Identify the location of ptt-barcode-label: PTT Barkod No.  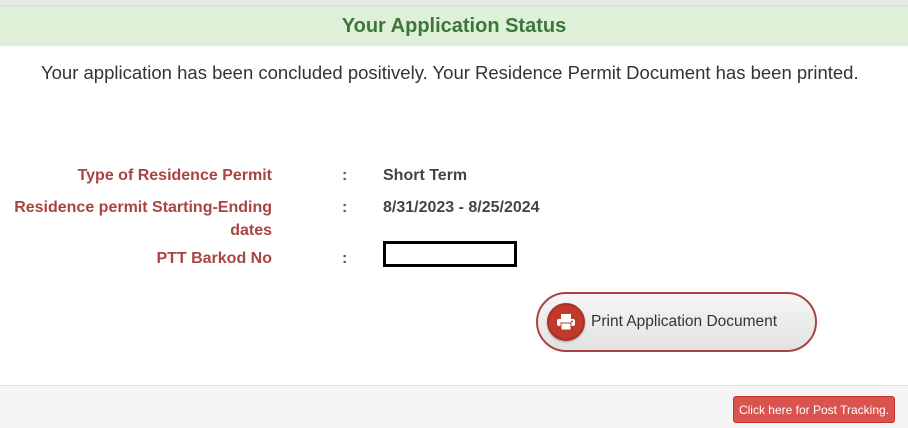
(214, 258).